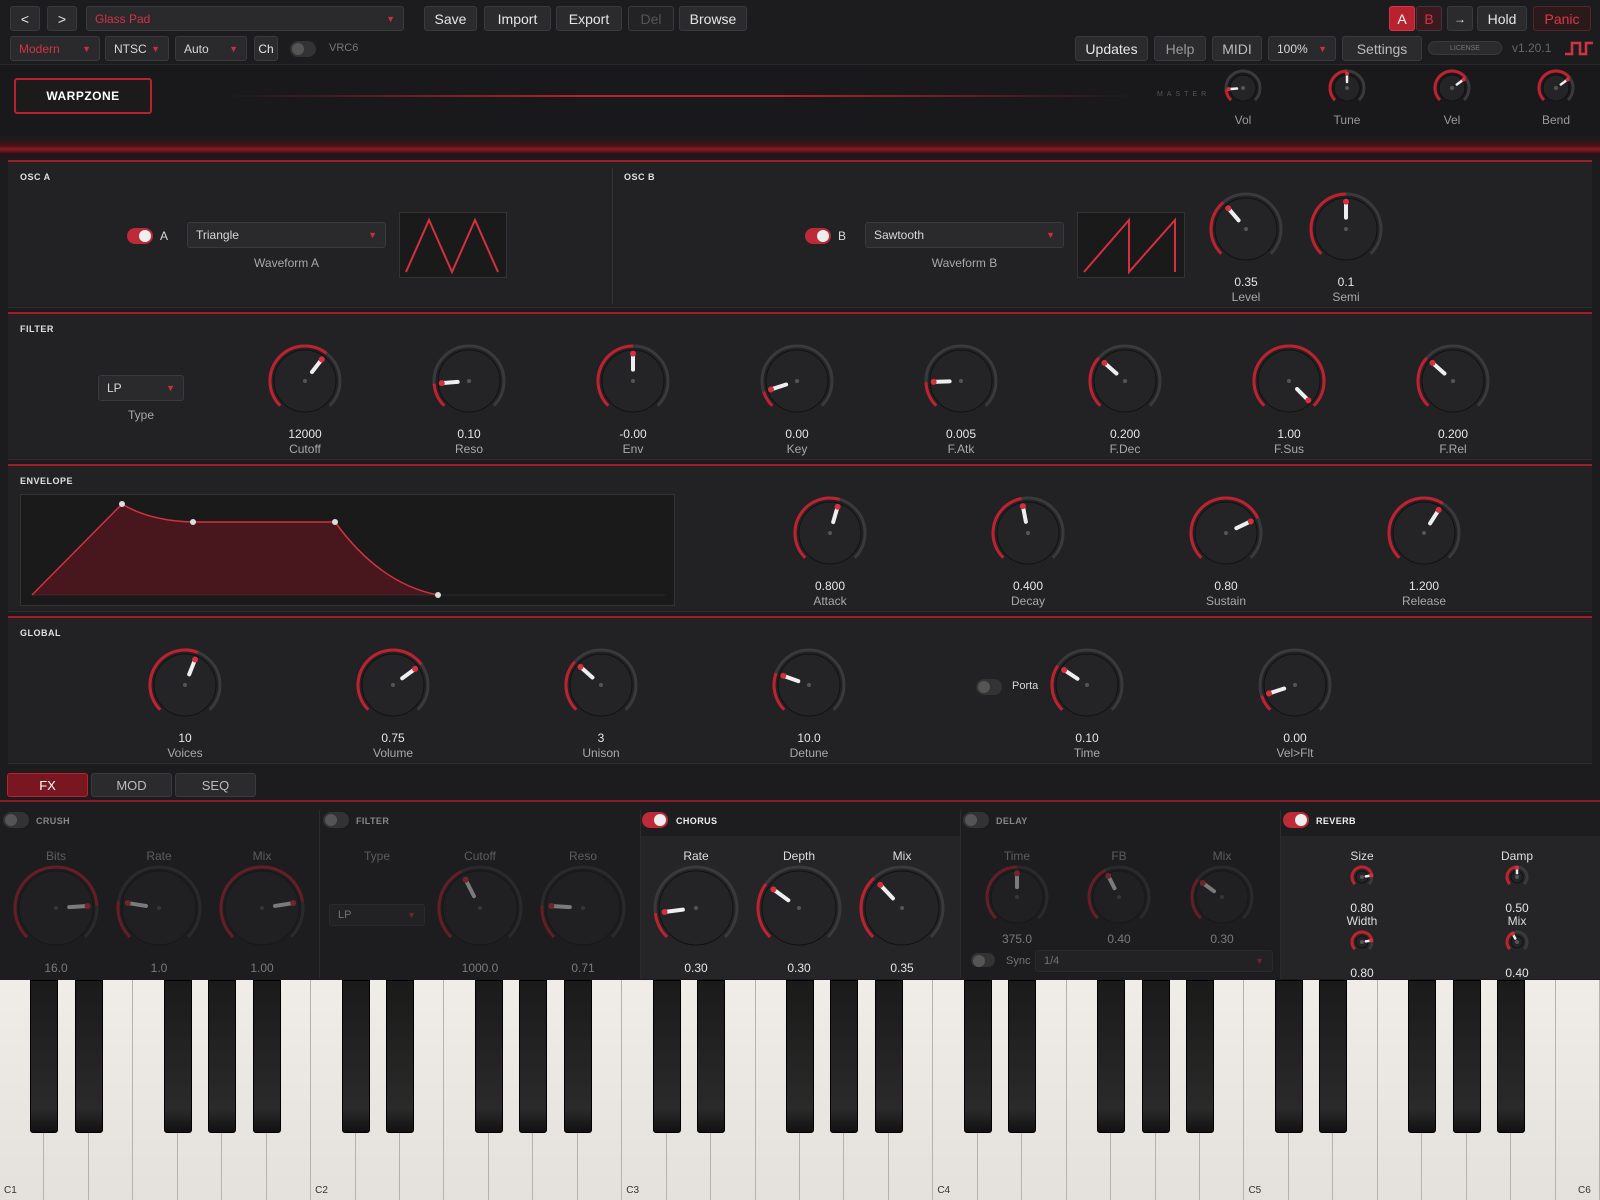  What do you see at coordinates (797, 383) in the screenshot?
I see `filter-key-knob` at bounding box center [797, 383].